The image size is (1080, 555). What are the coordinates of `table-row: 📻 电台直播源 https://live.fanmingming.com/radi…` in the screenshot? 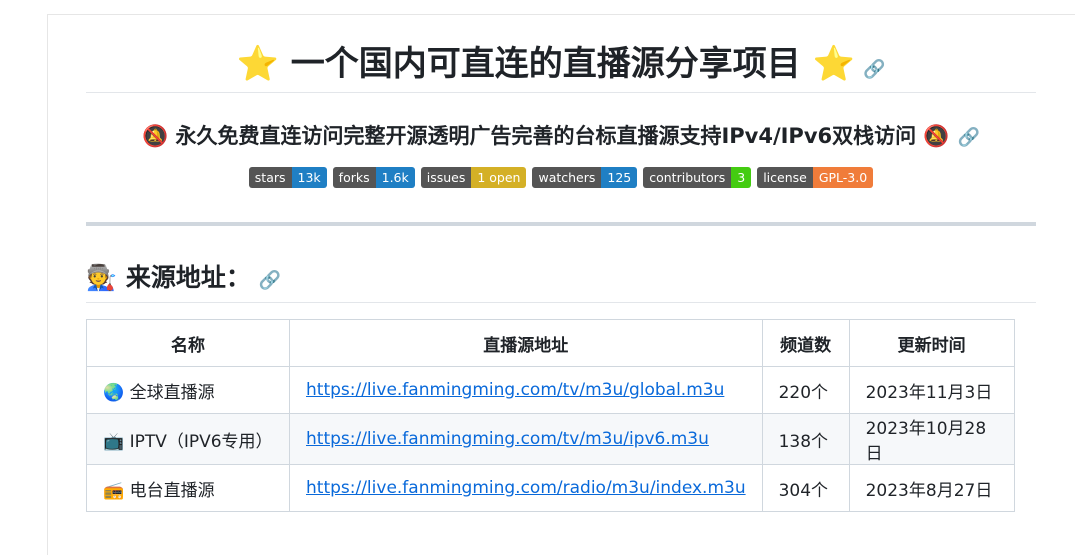 It's located at (550, 488).